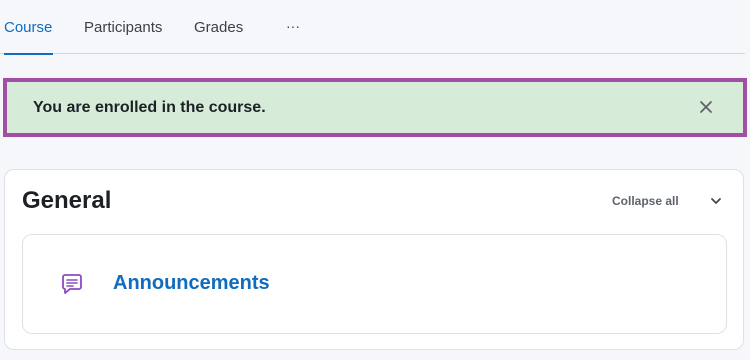 This screenshot has height=360, width=750. I want to click on chevron-down-svg, so click(716, 201).